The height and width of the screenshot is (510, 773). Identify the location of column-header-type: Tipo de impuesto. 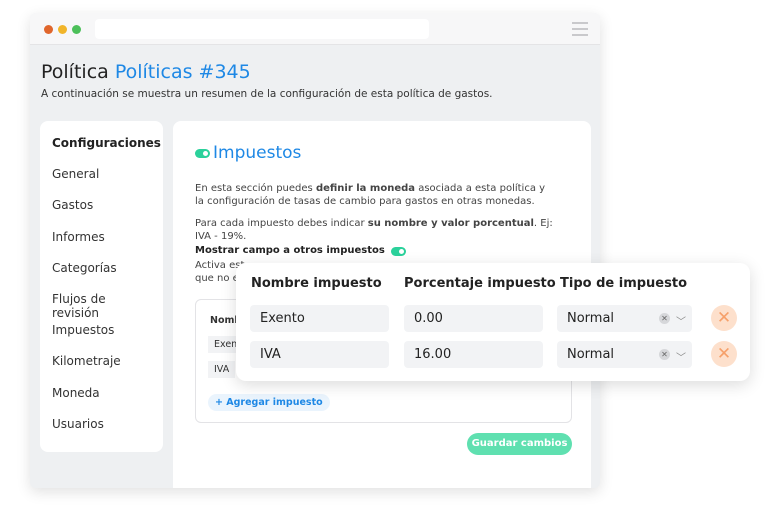
(623, 283).